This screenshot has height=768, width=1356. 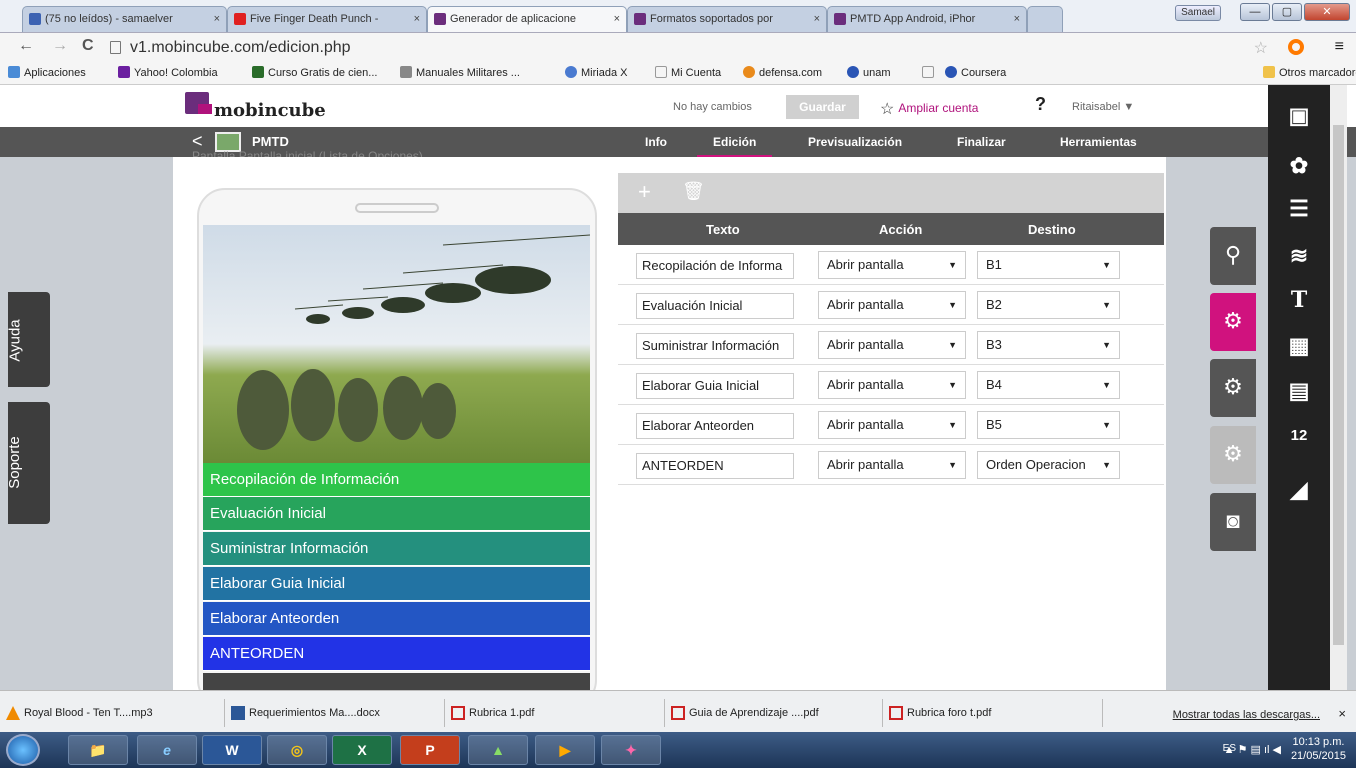 What do you see at coordinates (715, 306) in the screenshot?
I see `texto-input: Evaluación Inicial` at bounding box center [715, 306].